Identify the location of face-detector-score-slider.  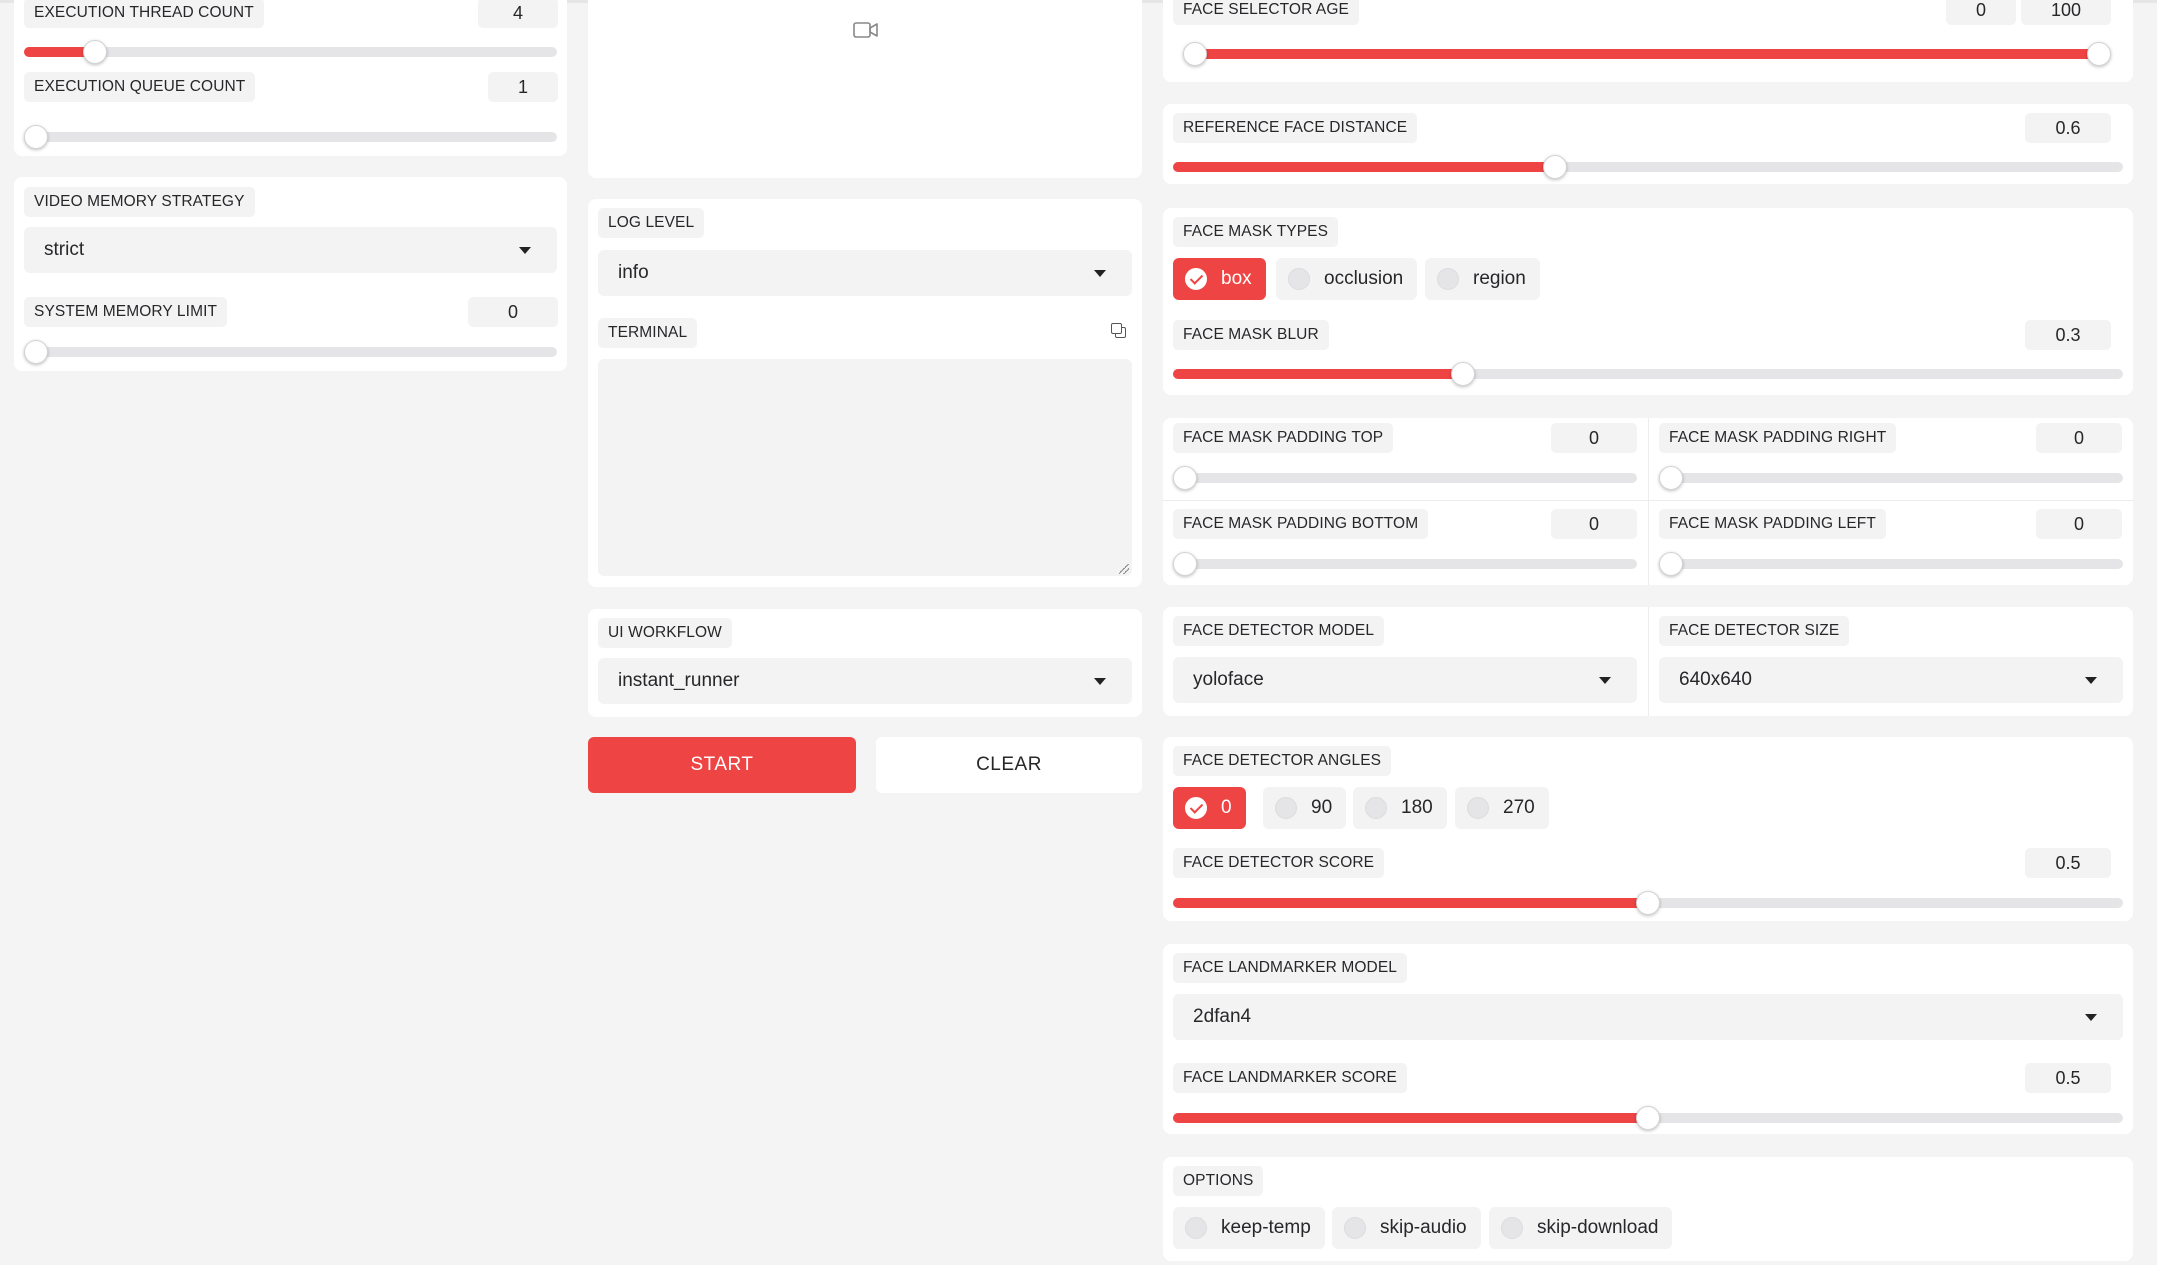
(1648, 903).